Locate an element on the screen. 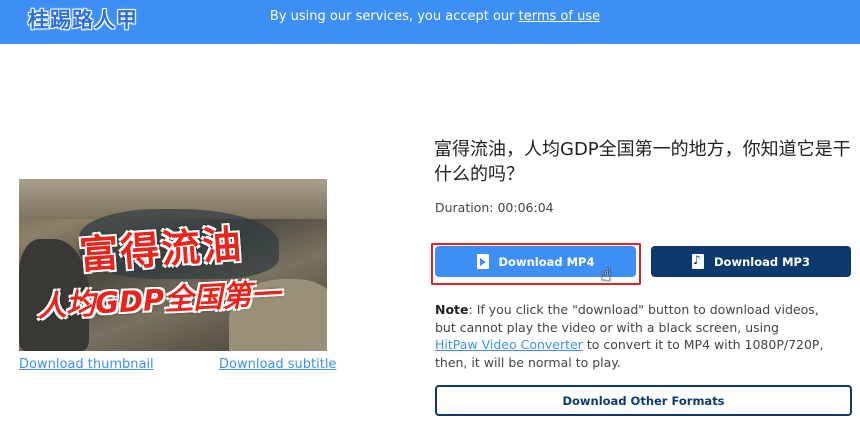 This screenshot has width=860, height=431. video-thumbnail: 富得流油 人均GDP全国第一 is located at coordinates (173, 265).